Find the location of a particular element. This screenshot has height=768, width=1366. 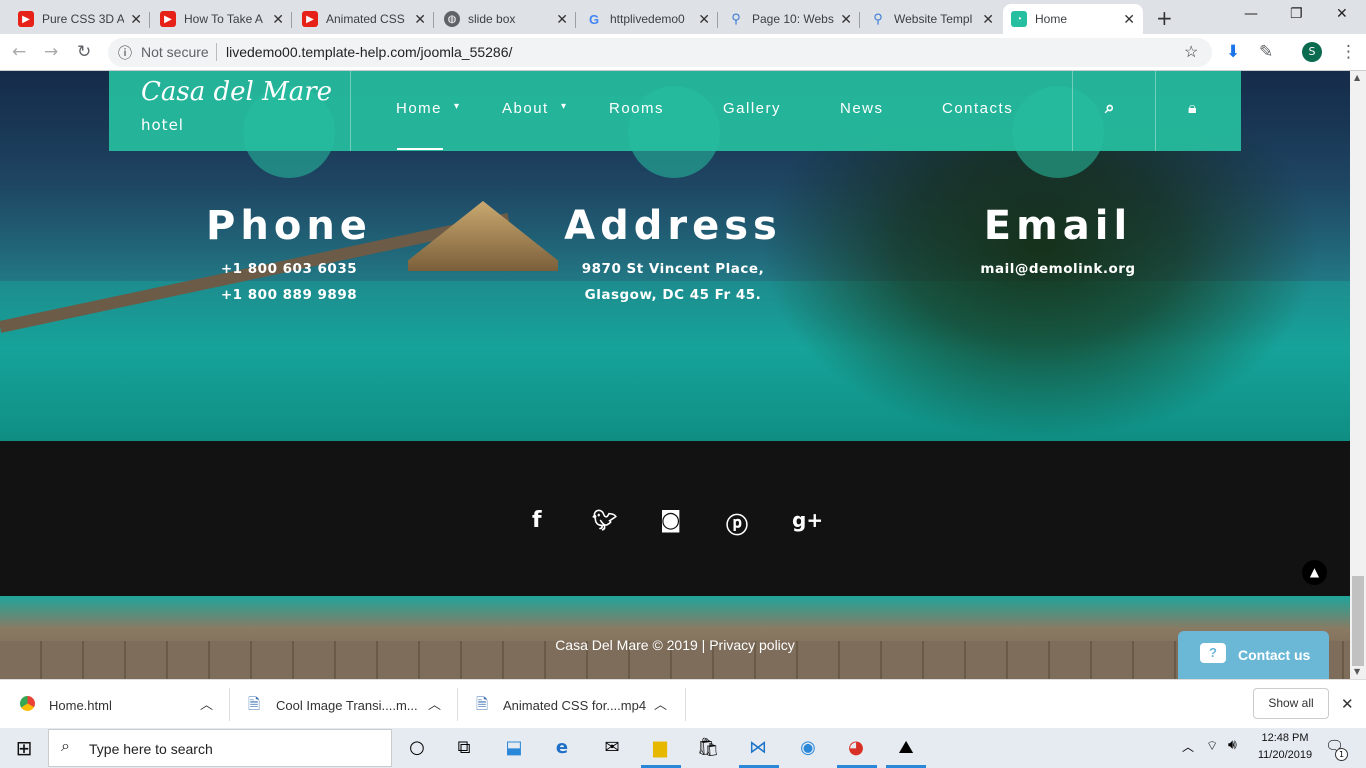

contact-us-label: Contact us is located at coordinates (1274, 655).